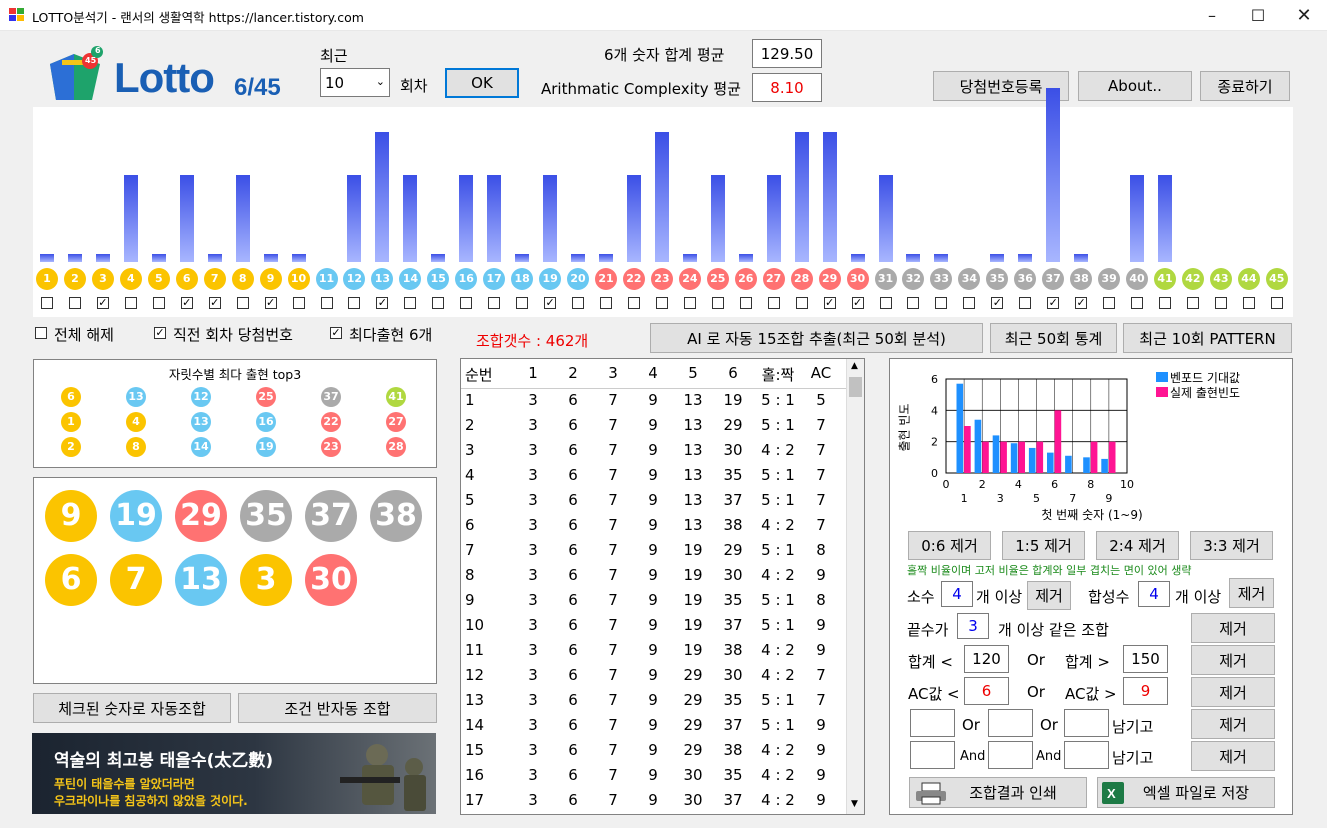  I want to click on table-row: 8 3 6 7 9 19 30 4 : 2 9, so click(653, 575).